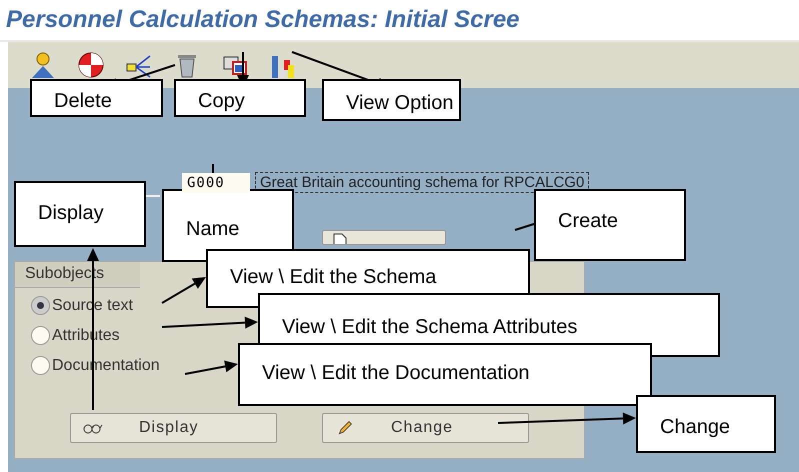 This screenshot has height=472, width=799. What do you see at coordinates (96, 98) in the screenshot?
I see `annotation-label: Delete` at bounding box center [96, 98].